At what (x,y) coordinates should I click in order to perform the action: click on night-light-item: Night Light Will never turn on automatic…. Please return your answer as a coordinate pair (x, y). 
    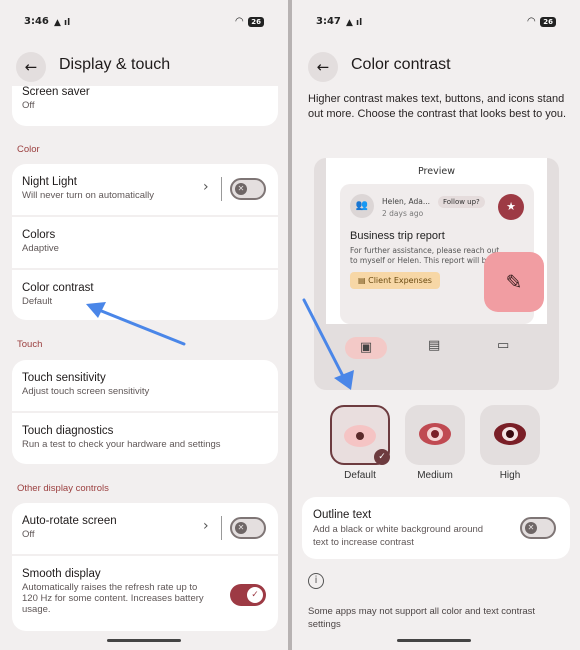
    Looking at the image, I should click on (145, 189).